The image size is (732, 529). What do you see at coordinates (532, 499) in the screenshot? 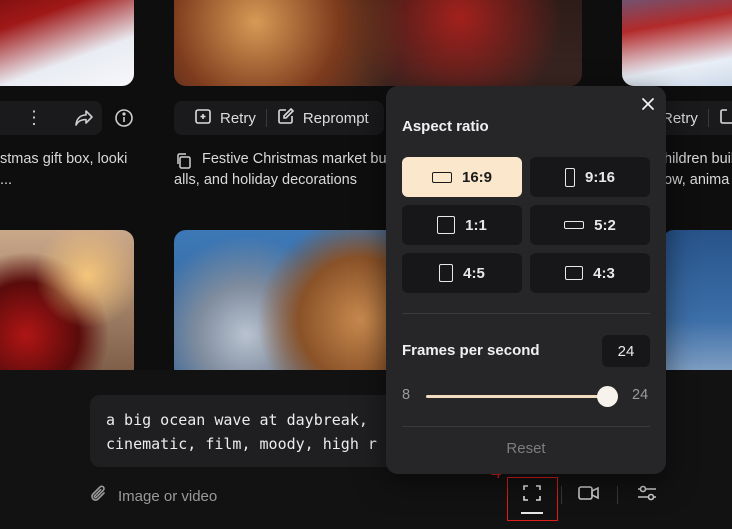
I see `annotation-highlight-box` at bounding box center [532, 499].